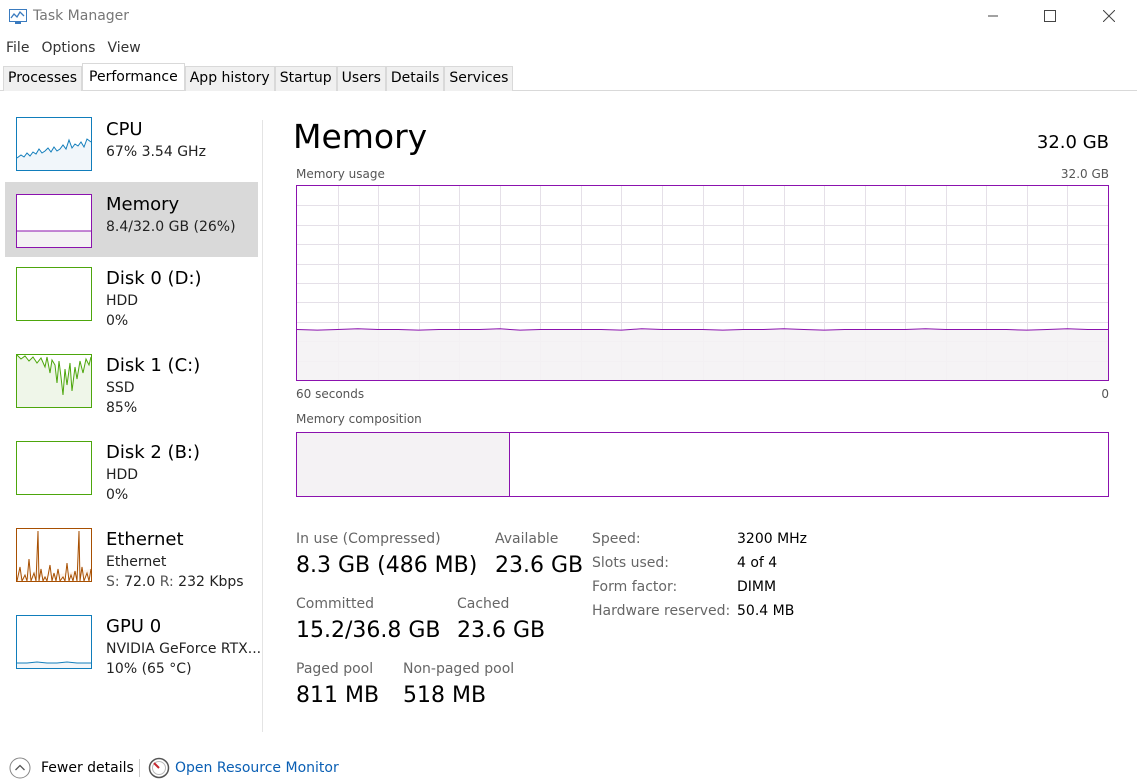  What do you see at coordinates (1105, 394) in the screenshot?
I see `time-axis-end: 0` at bounding box center [1105, 394].